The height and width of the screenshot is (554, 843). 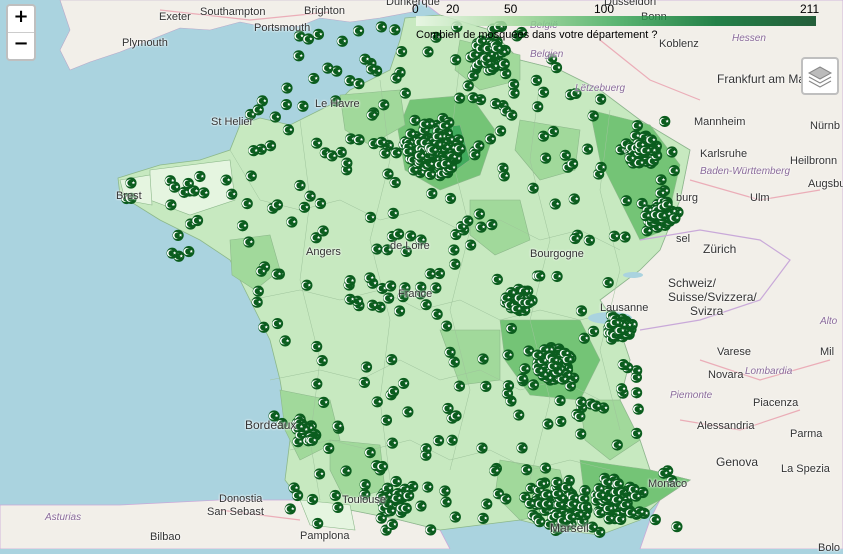 What do you see at coordinates (766, 79) in the screenshot?
I see `label-frankfurt: Frankfurt am Main` at bounding box center [766, 79].